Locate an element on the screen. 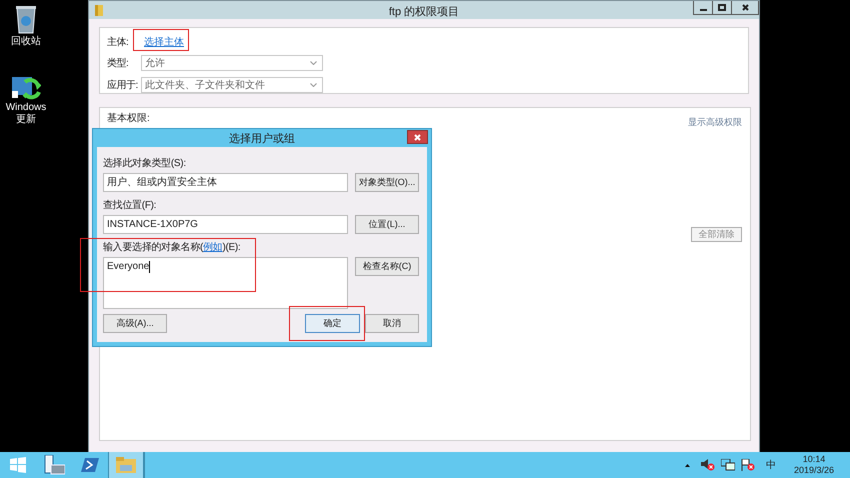  window-title: ftp 的权限项目 is located at coordinates (424, 12).